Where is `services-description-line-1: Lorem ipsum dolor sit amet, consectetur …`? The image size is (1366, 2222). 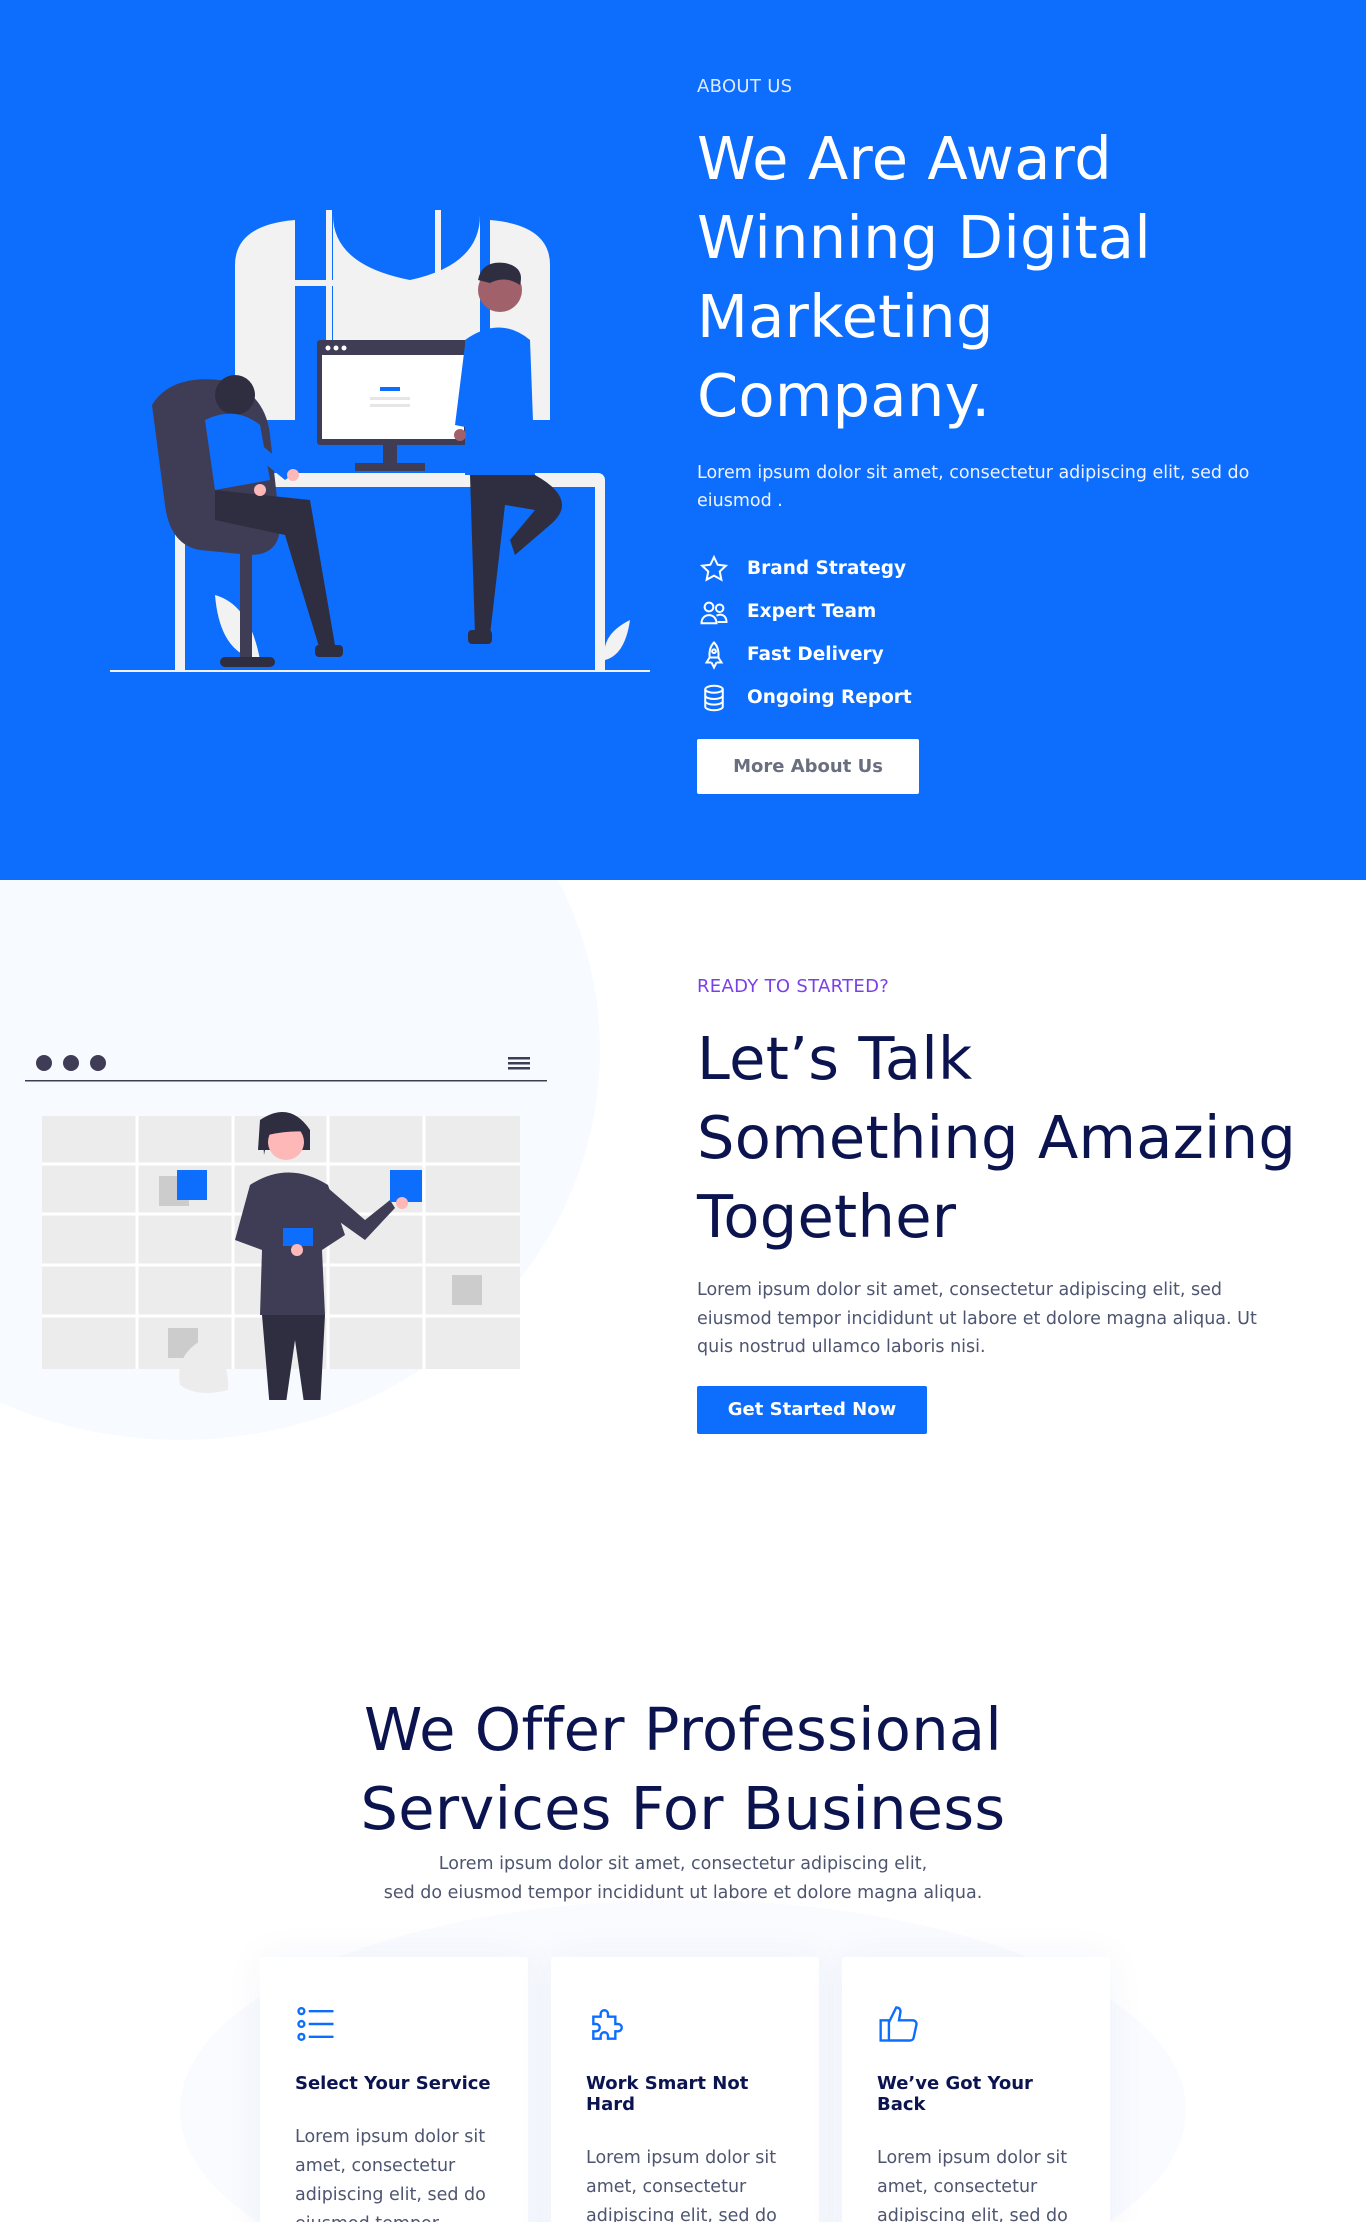
services-description-line-1: Lorem ipsum dolor sit amet, consectetur … is located at coordinates (683, 1864).